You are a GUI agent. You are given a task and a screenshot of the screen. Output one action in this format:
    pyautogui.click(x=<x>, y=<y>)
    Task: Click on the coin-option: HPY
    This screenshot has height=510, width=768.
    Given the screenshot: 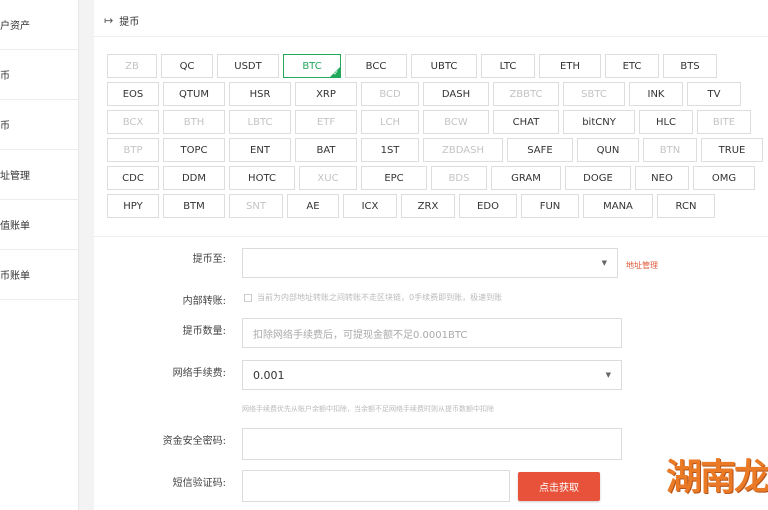 What is the action you would take?
    pyautogui.click(x=133, y=206)
    